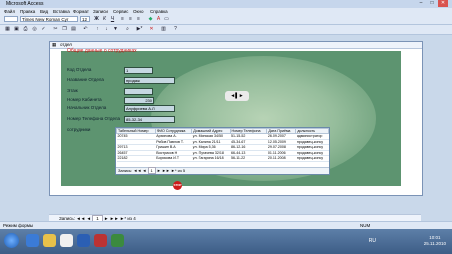  I want to click on align-center-icon: ≡, so click(130, 19).